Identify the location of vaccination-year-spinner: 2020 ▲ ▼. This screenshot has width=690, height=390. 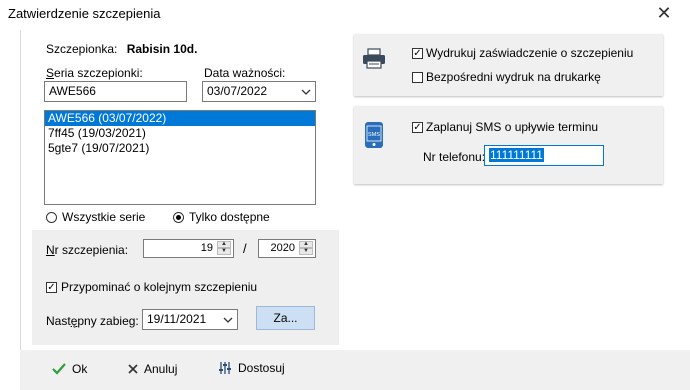
(287, 248).